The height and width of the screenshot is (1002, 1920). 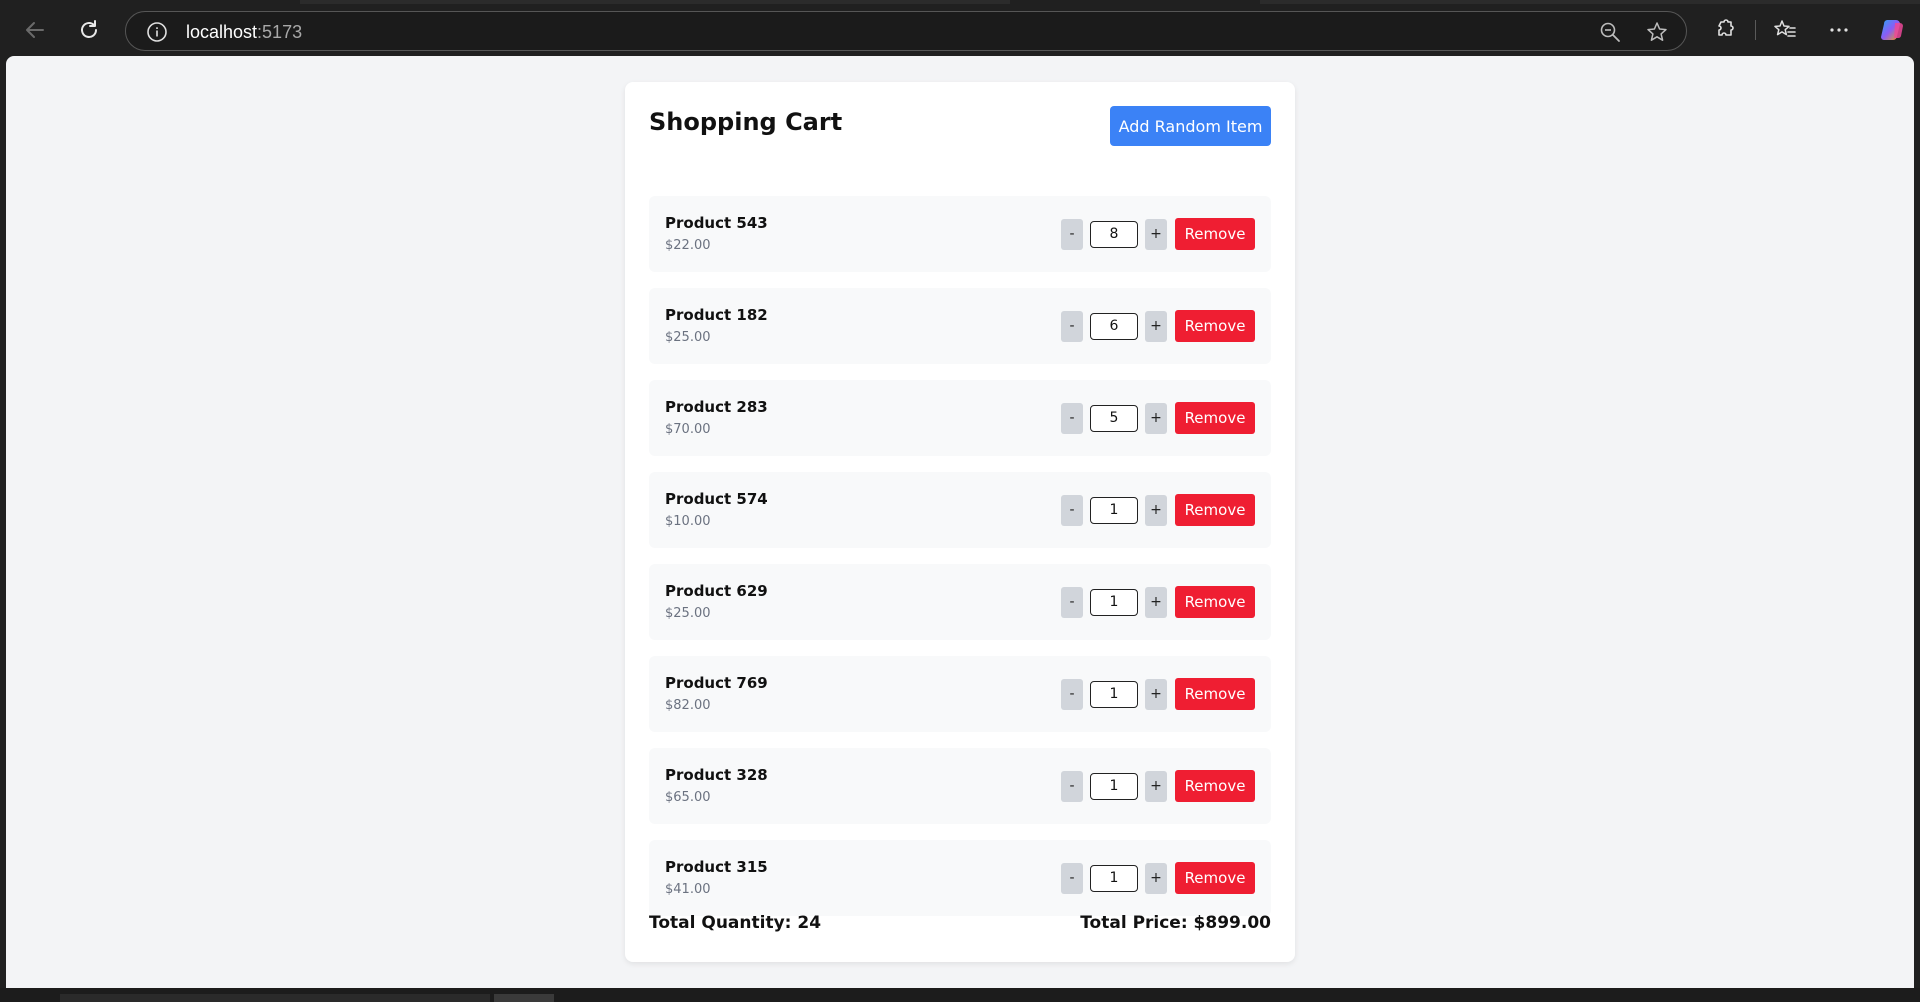 I want to click on cart-item: Product 328 $65.00 - + Remove, so click(x=960, y=786).